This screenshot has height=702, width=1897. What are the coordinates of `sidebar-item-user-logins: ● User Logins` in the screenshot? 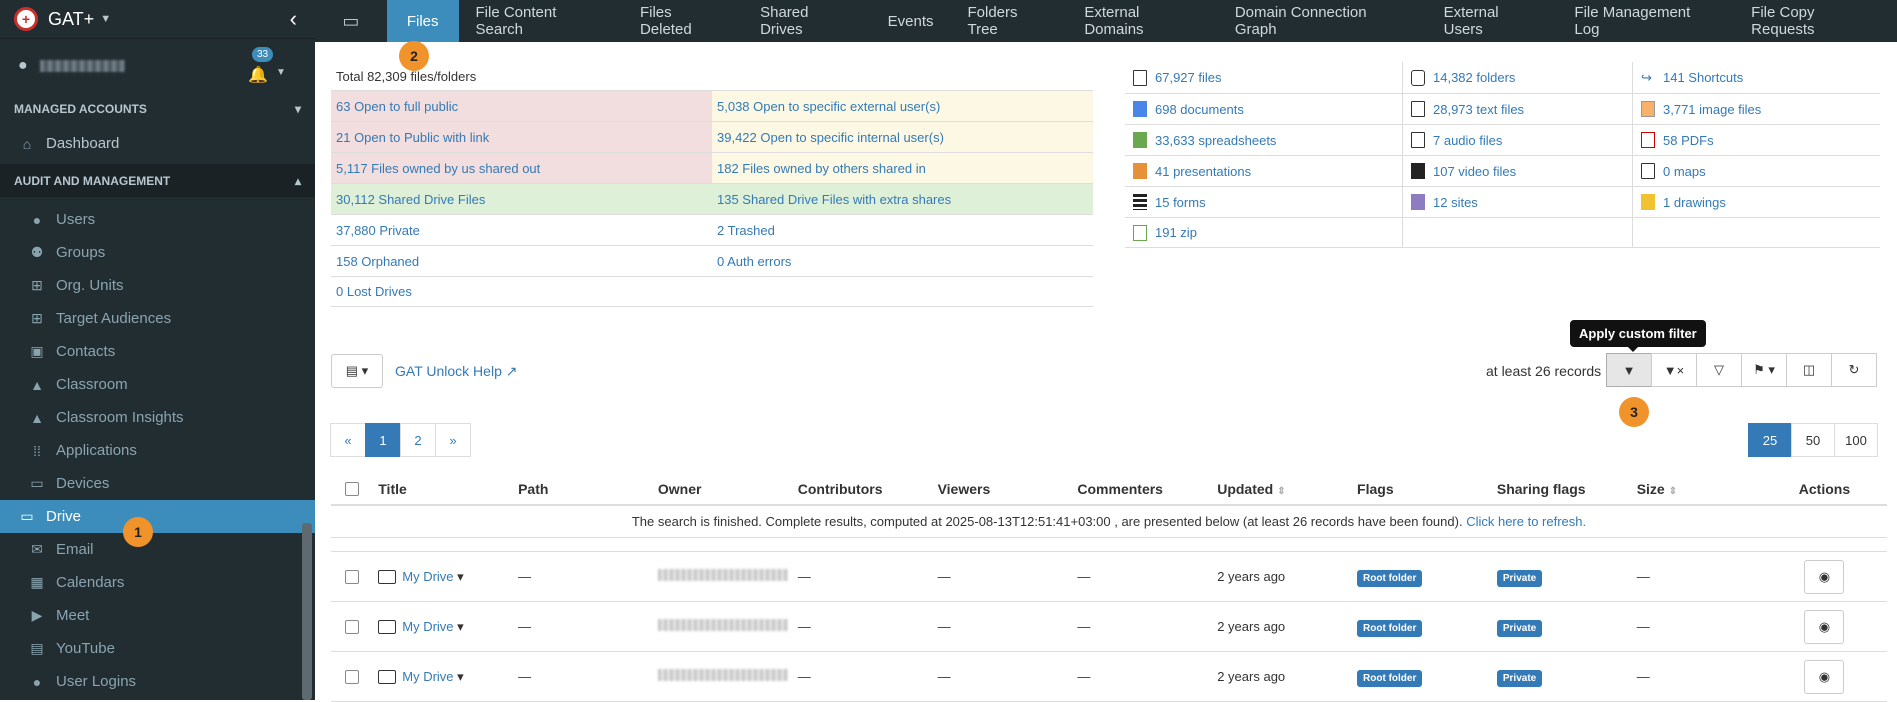 It's located at (157, 681).